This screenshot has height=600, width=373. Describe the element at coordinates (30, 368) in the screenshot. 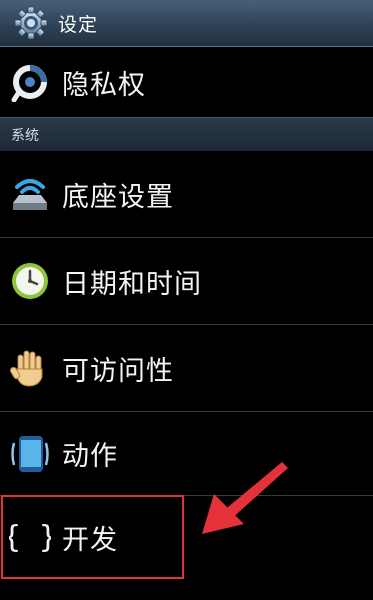

I see `hand-icon` at that location.